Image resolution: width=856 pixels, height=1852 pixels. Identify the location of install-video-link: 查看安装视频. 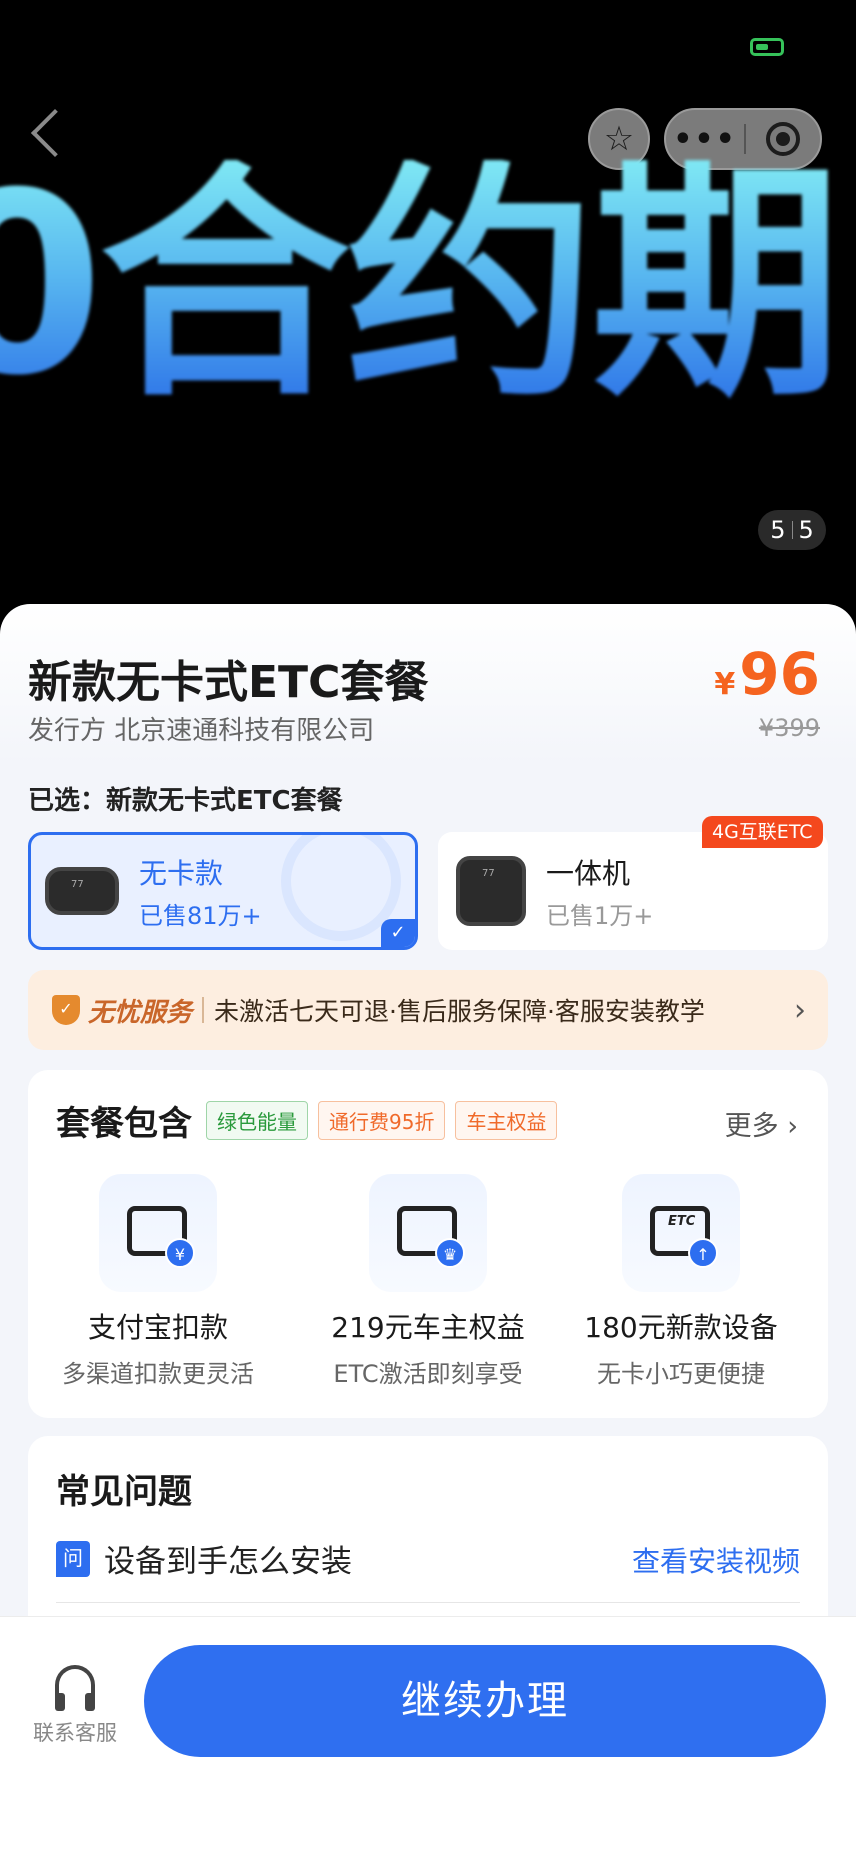
(716, 1560).